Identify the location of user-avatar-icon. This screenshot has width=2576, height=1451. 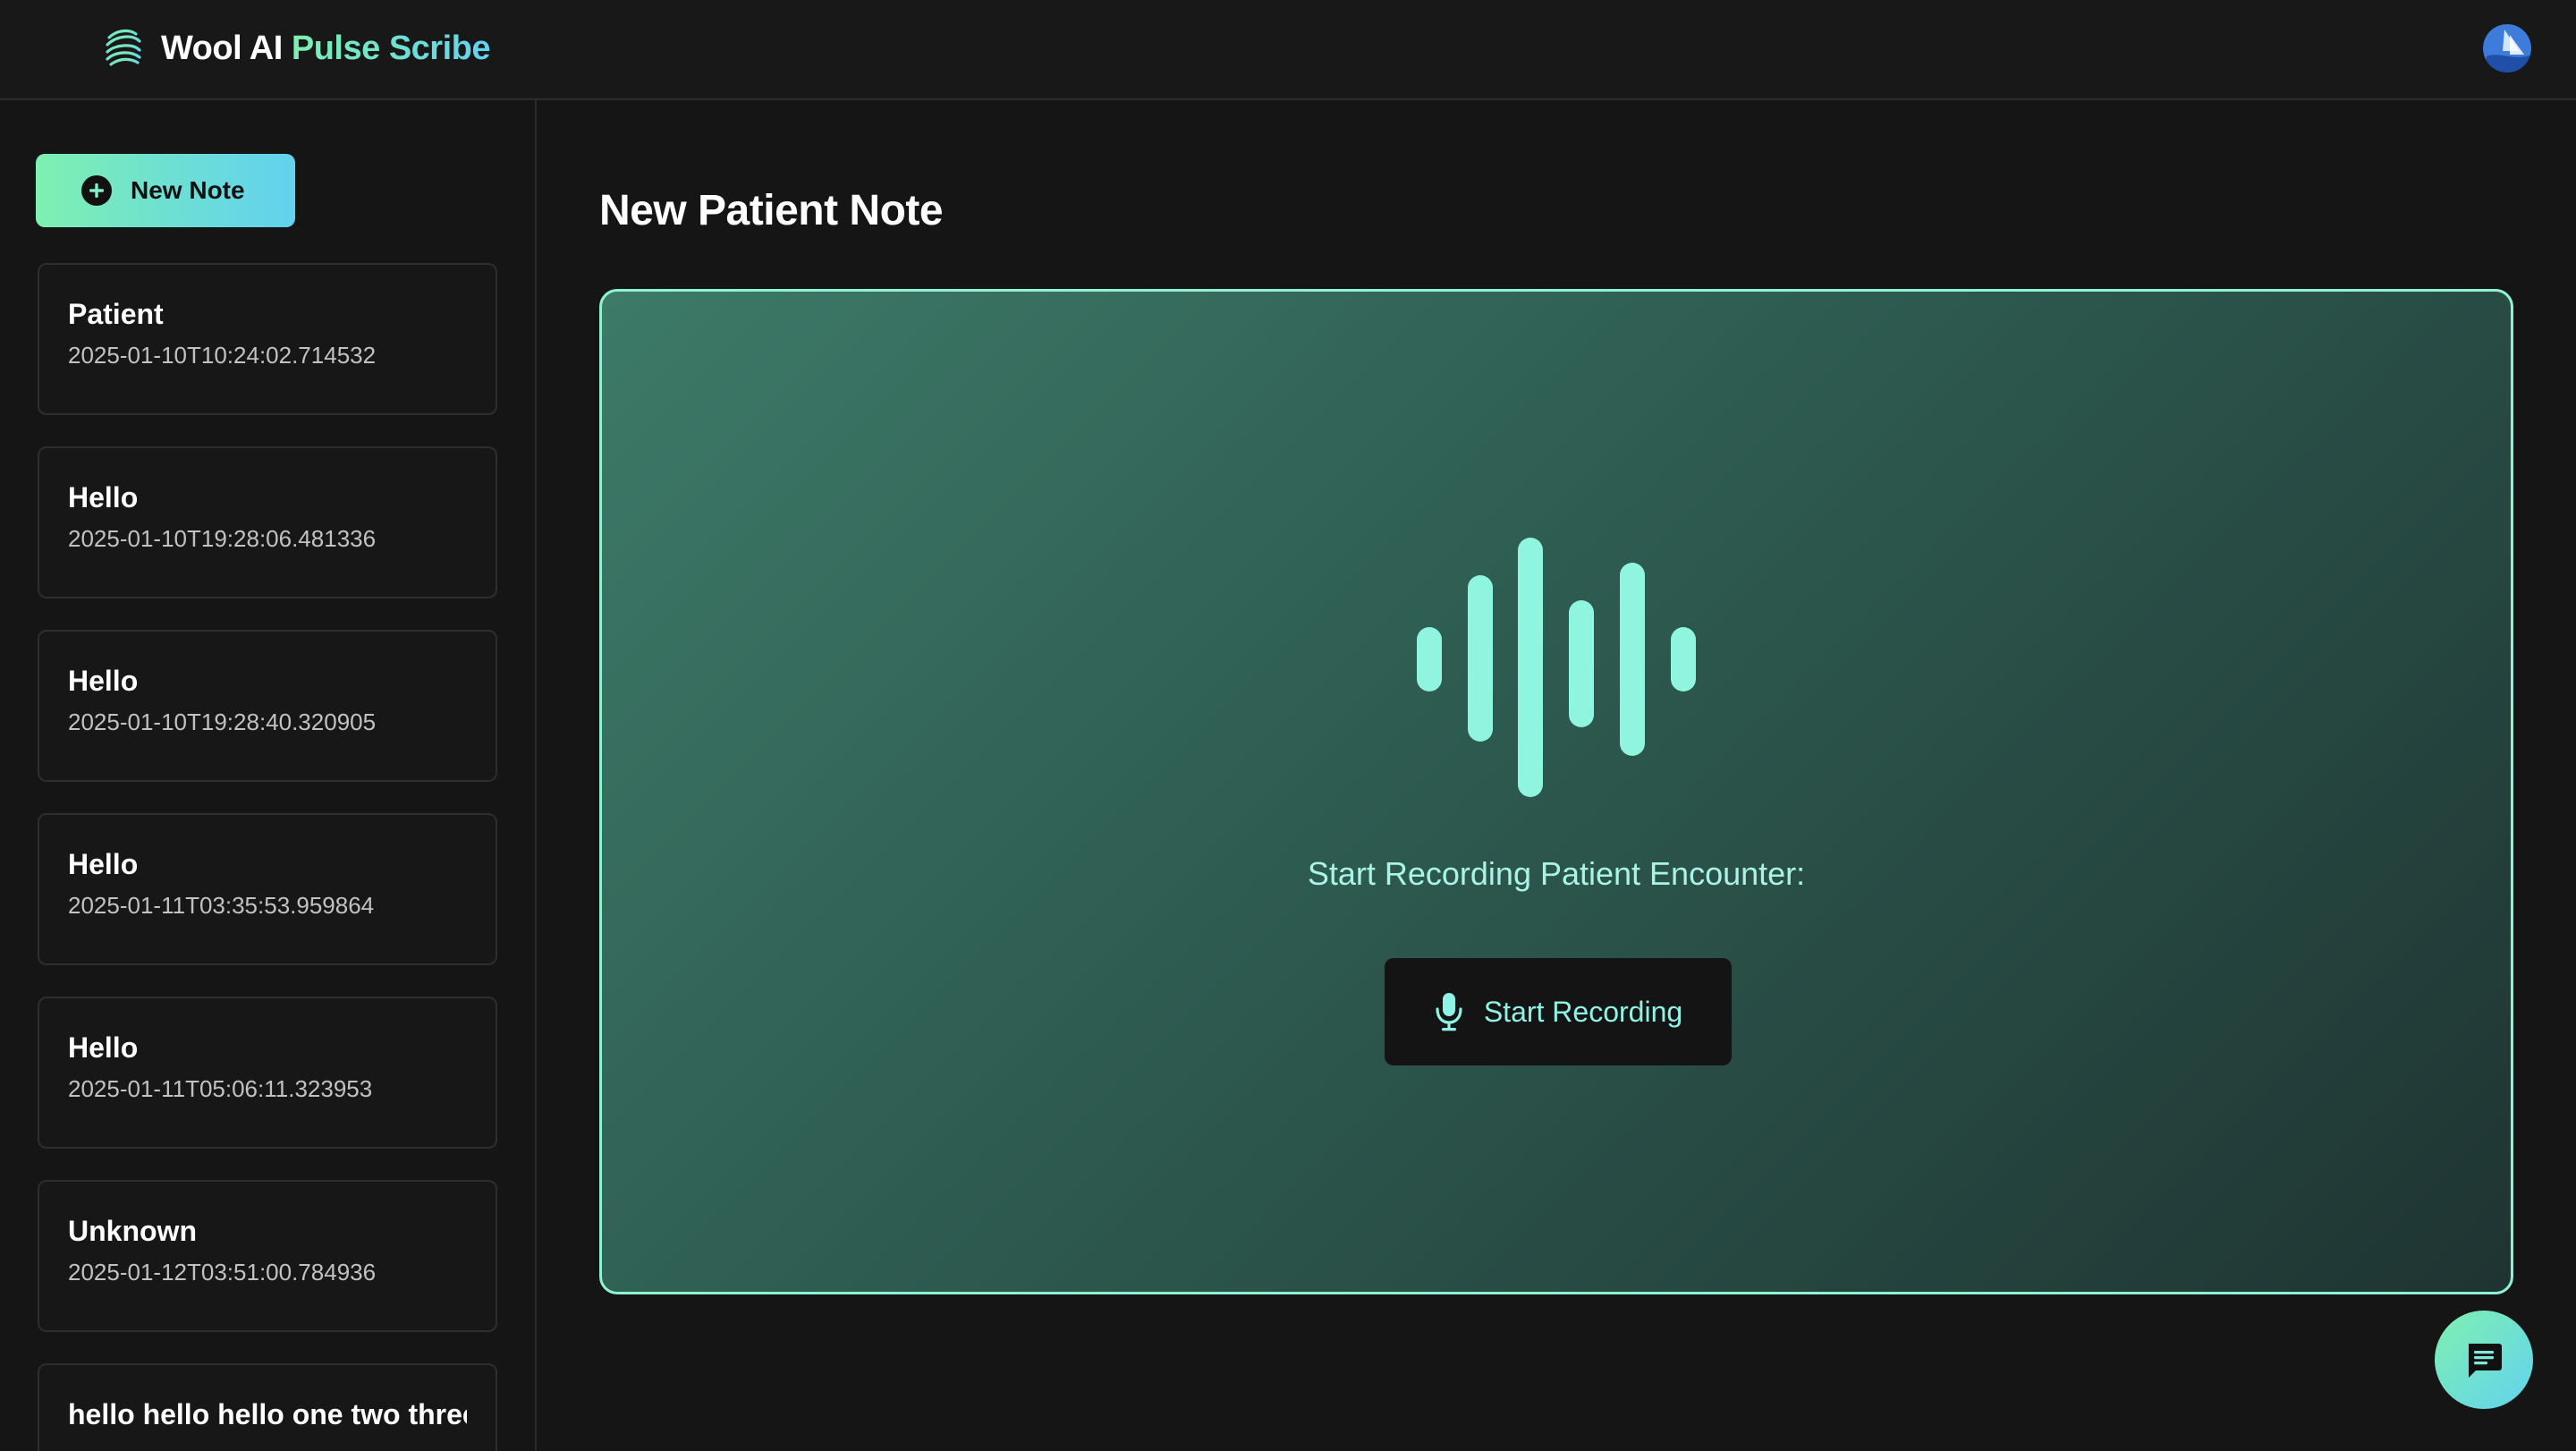
(2507, 48).